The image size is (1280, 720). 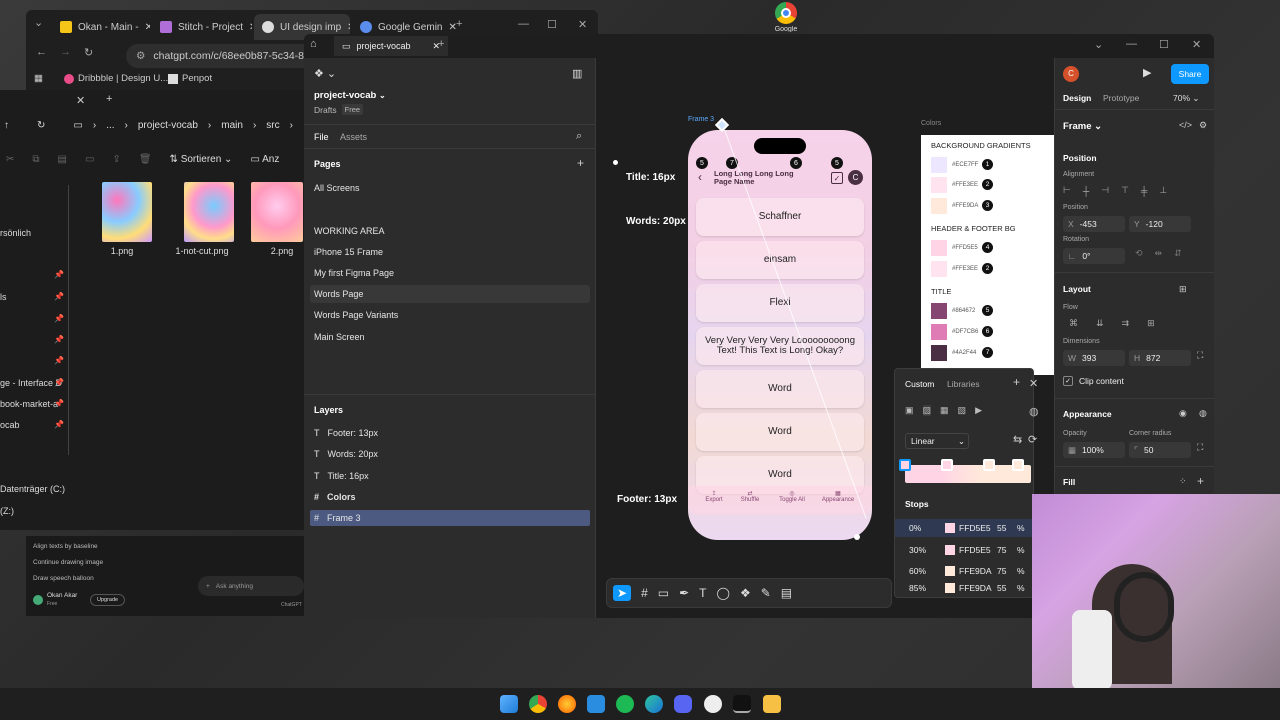 I want to click on page-item: Main Screen, so click(x=339, y=337).